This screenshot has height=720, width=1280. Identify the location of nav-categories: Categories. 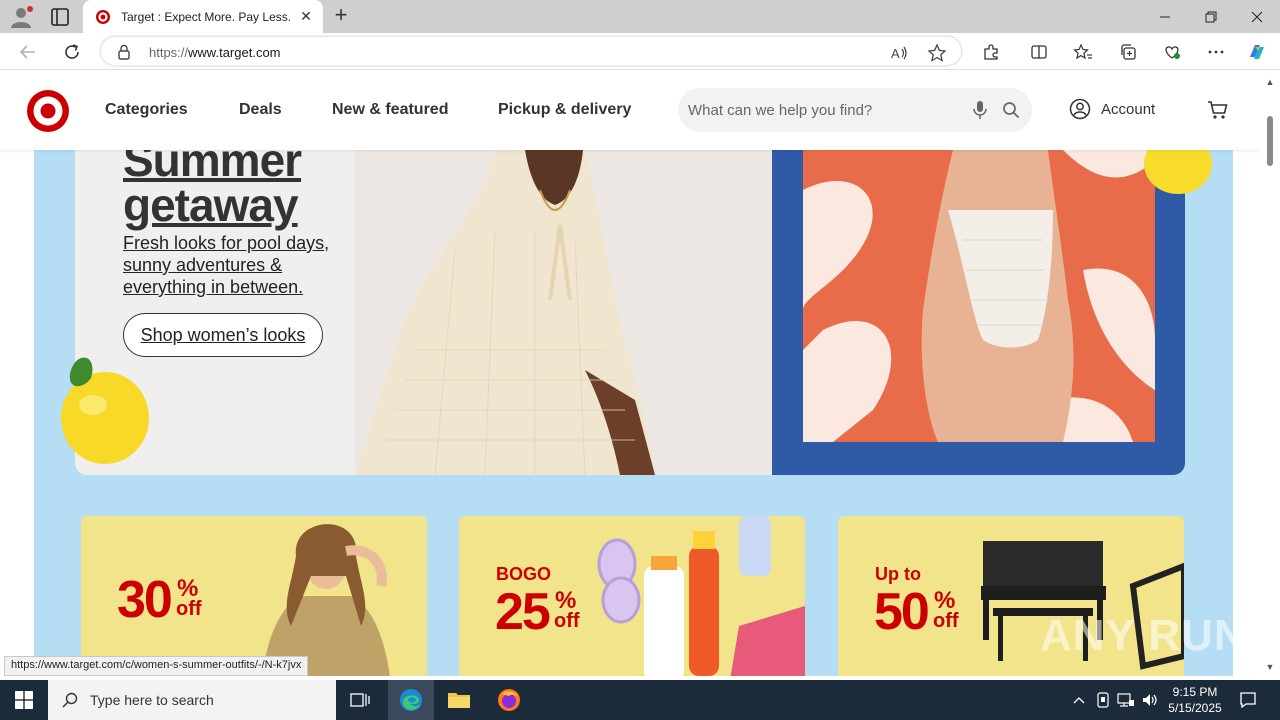
(146, 110).